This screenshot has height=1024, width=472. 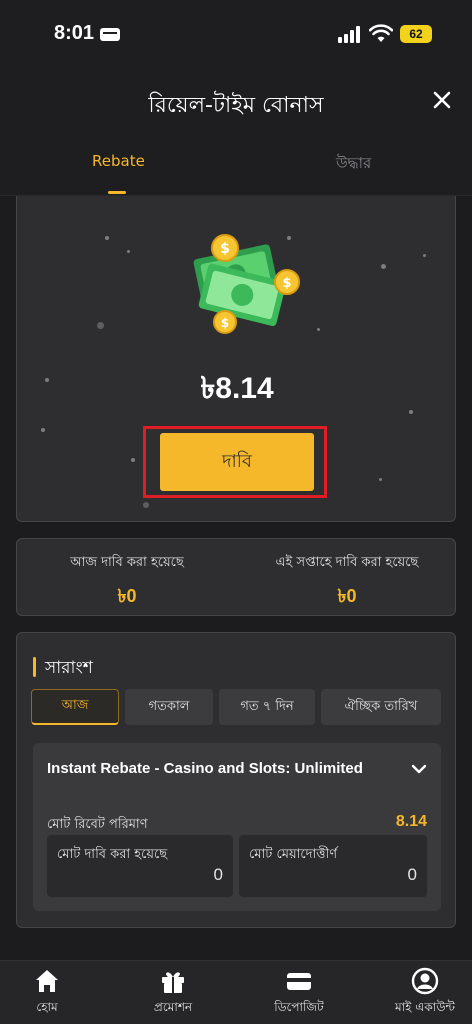 I want to click on home-icon, so click(x=47, y=981).